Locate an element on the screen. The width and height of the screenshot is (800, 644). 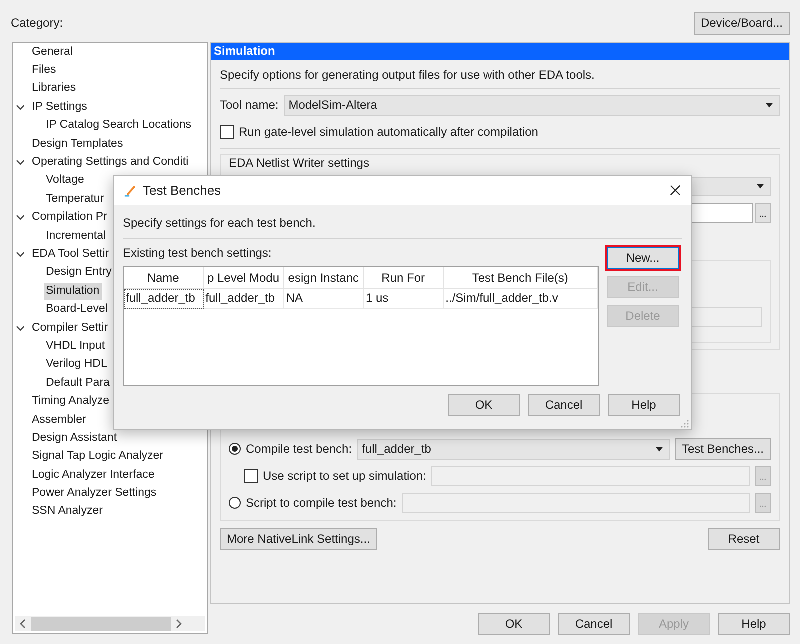
tree-item: IP Settings is located at coordinates (60, 107).